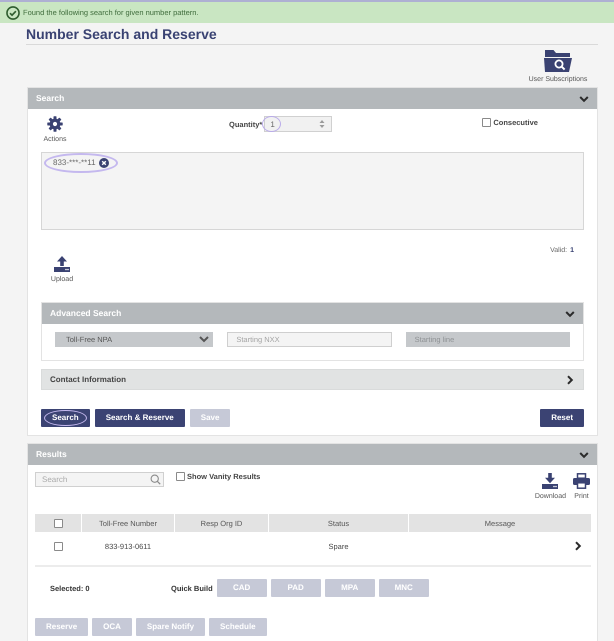 The width and height of the screenshot is (614, 641). Describe the element at coordinates (58, 523) in the screenshot. I see `select-all-checkbox` at that location.